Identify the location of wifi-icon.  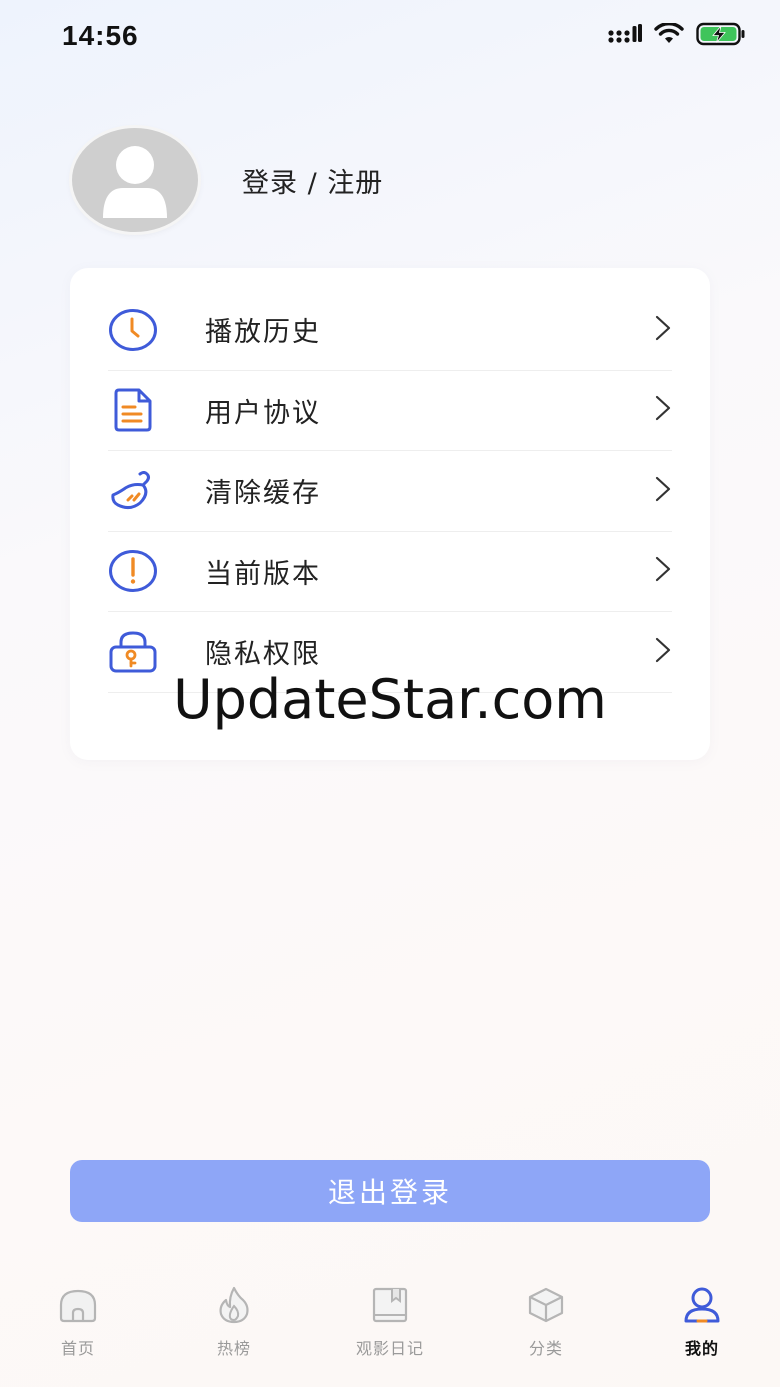
(669, 35).